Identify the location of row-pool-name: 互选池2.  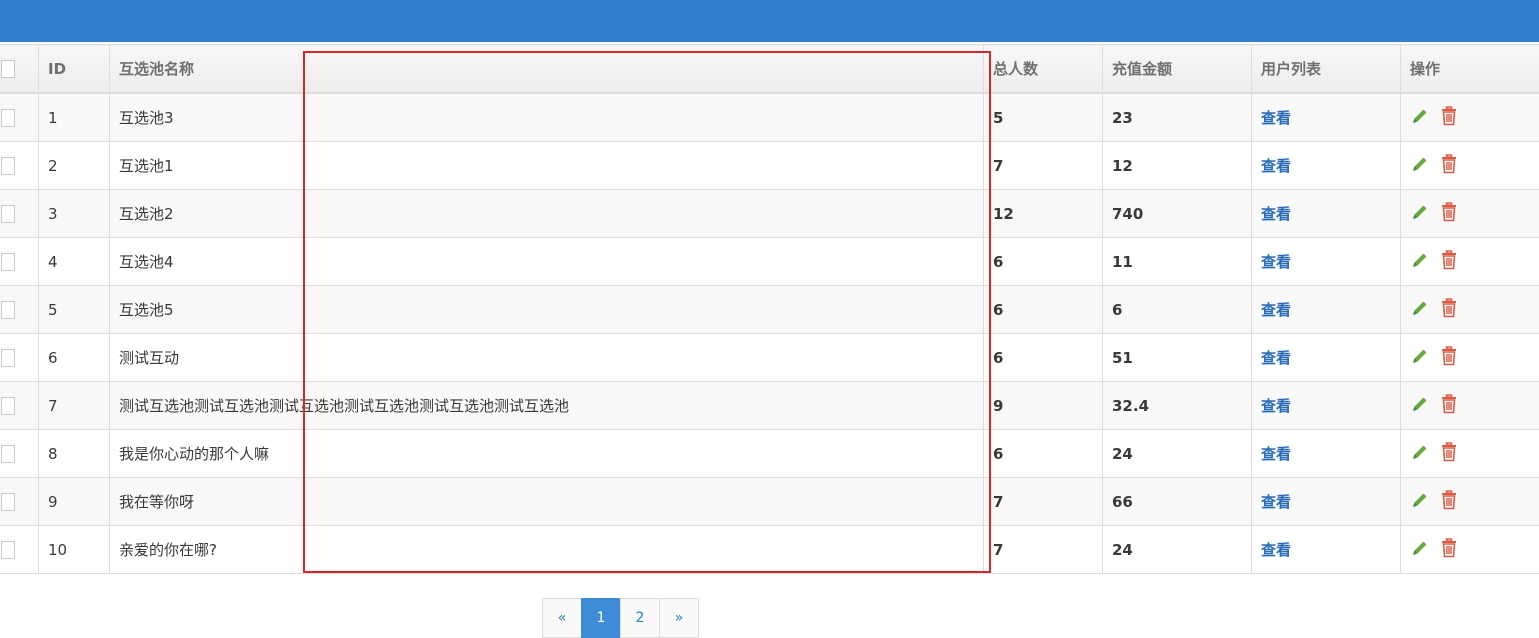
(547, 214).